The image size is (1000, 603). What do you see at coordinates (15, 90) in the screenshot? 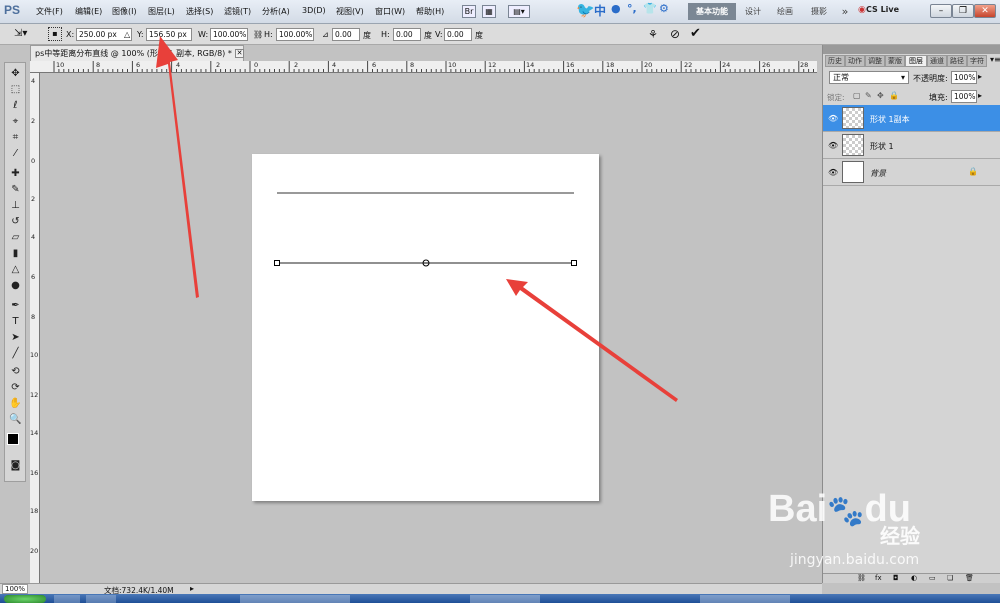
I see `marquee-tool-icon: ⬚` at bounding box center [15, 90].